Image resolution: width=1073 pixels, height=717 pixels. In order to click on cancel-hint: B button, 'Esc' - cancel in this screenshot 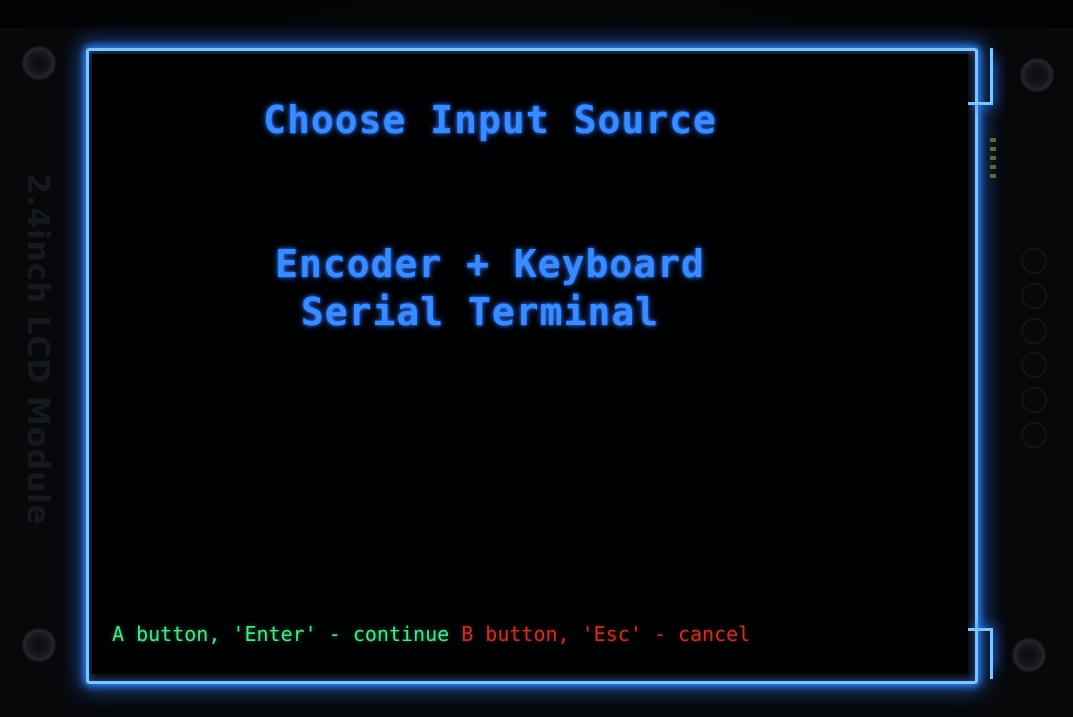, I will do `click(606, 634)`.